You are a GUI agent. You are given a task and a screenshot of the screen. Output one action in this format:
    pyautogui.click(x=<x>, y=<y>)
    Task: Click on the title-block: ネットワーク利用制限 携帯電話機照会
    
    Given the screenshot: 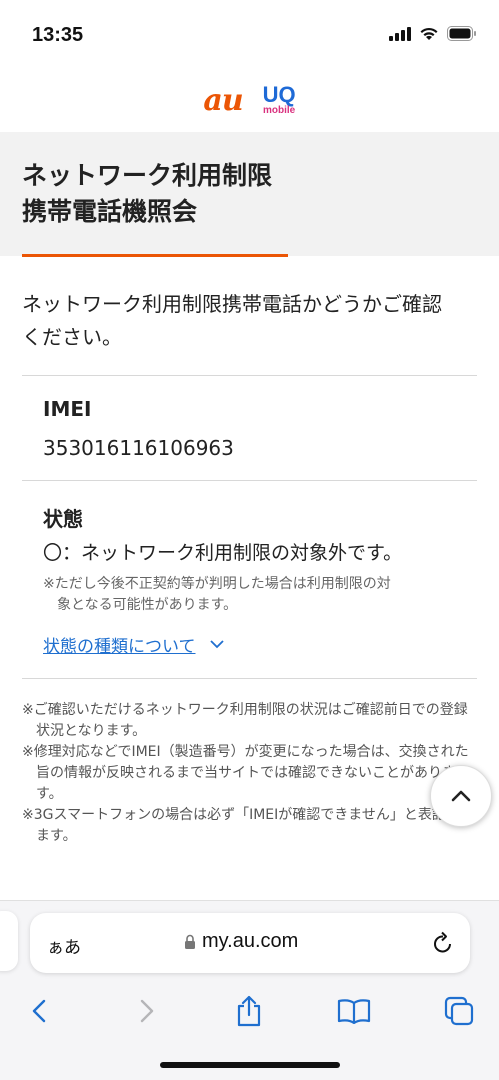 What is the action you would take?
    pyautogui.click(x=249, y=194)
    